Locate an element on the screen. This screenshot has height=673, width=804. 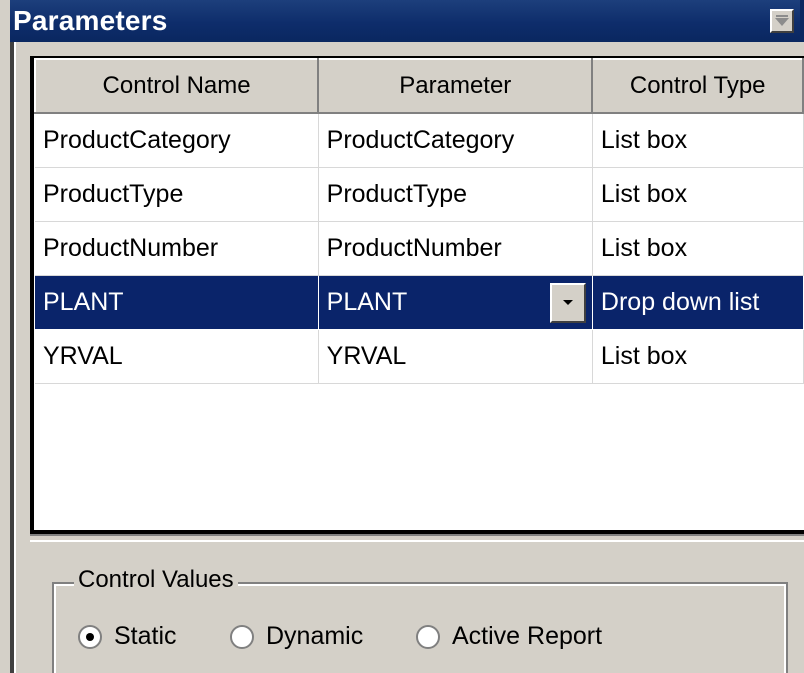
cell-parameter: ProductType is located at coordinates (455, 194).